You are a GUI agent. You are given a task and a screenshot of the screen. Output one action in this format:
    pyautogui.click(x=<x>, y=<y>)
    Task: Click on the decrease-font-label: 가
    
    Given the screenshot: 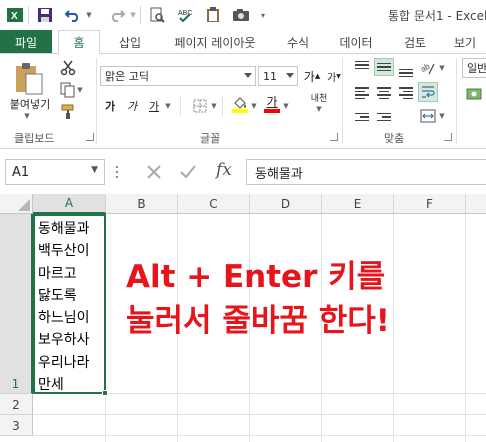 What is the action you would take?
    pyautogui.click(x=332, y=78)
    